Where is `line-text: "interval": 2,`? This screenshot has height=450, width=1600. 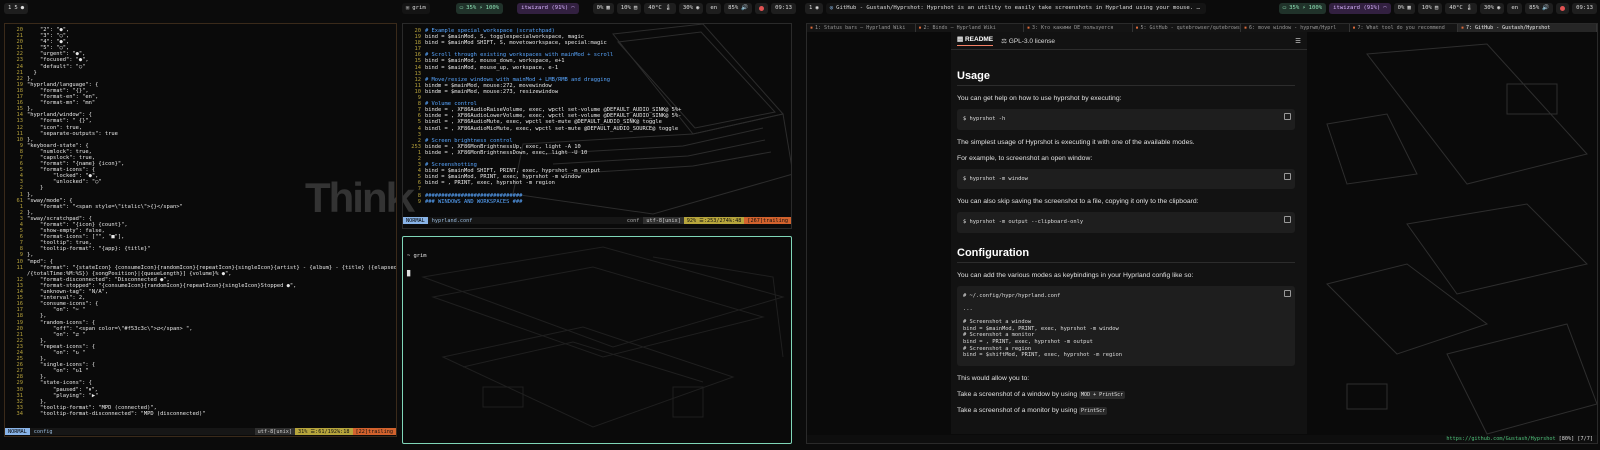 line-text: "interval": 2, is located at coordinates (56, 298).